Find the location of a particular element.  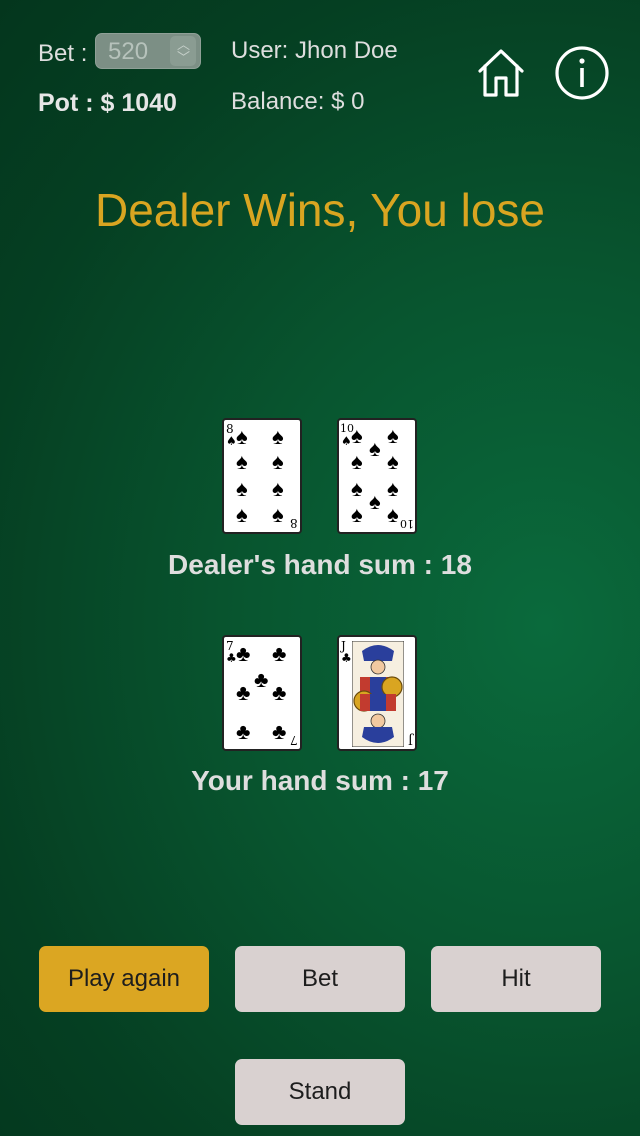

balance-amount: Balance: $ 0 is located at coordinates (298, 101).